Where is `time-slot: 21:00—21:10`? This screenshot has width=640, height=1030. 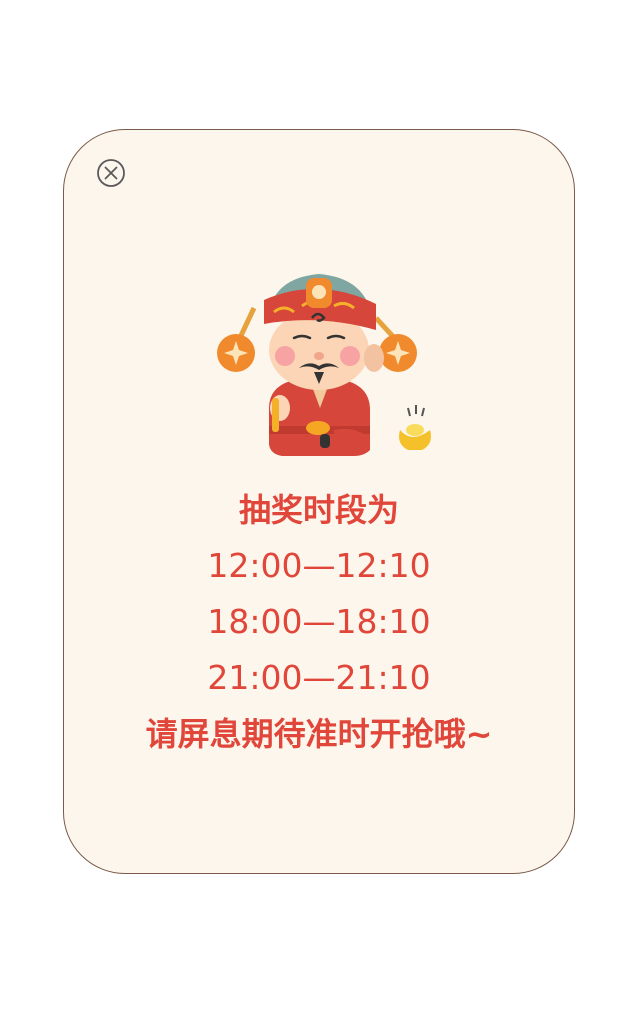
time-slot: 21:00—21:10 is located at coordinates (319, 677).